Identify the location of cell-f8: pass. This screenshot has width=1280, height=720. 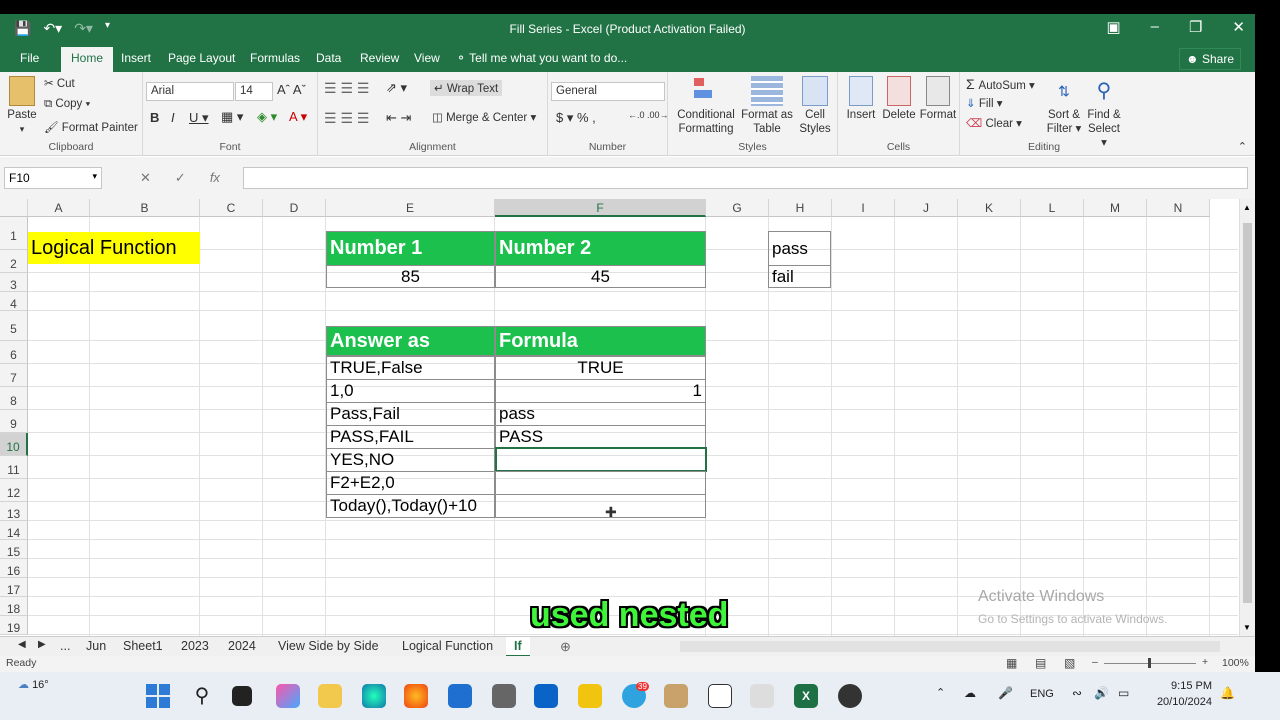
(600, 414).